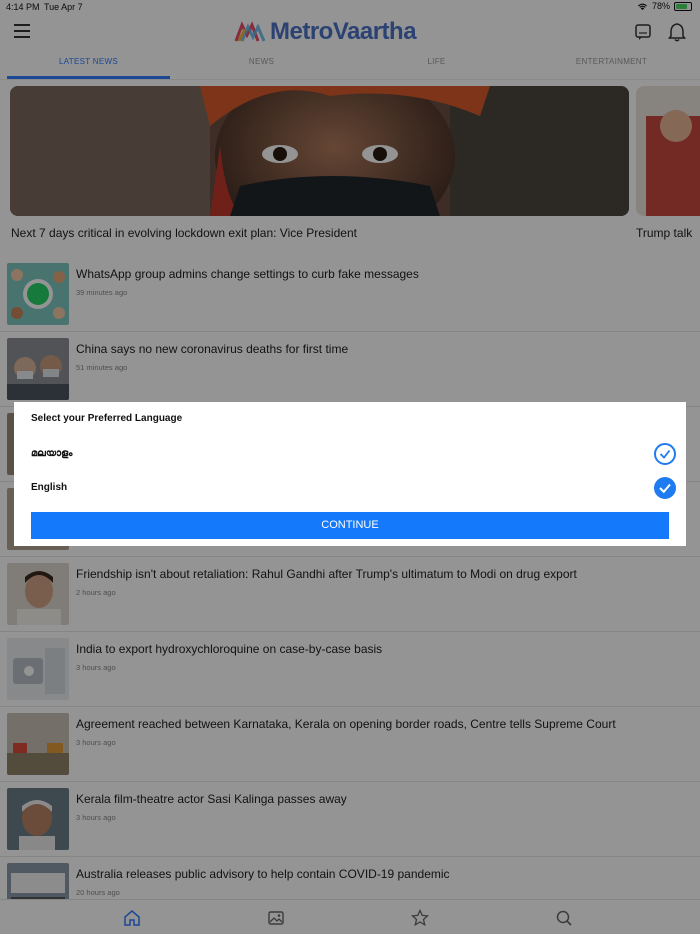  I want to click on language-option-malayalam: മലയാളം, so click(350, 454).